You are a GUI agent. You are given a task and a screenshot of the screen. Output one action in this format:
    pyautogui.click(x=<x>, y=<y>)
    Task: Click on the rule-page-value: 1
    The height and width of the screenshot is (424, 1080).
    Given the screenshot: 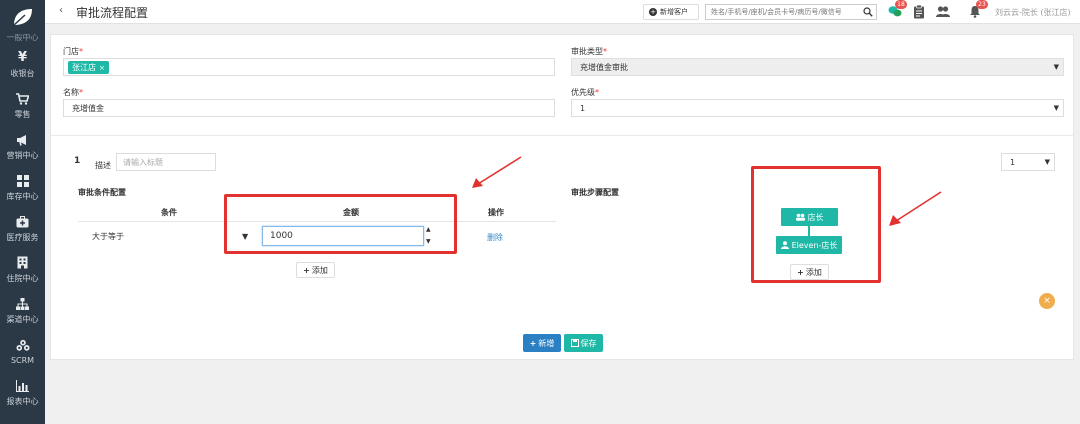 What is the action you would take?
    pyautogui.click(x=1013, y=162)
    